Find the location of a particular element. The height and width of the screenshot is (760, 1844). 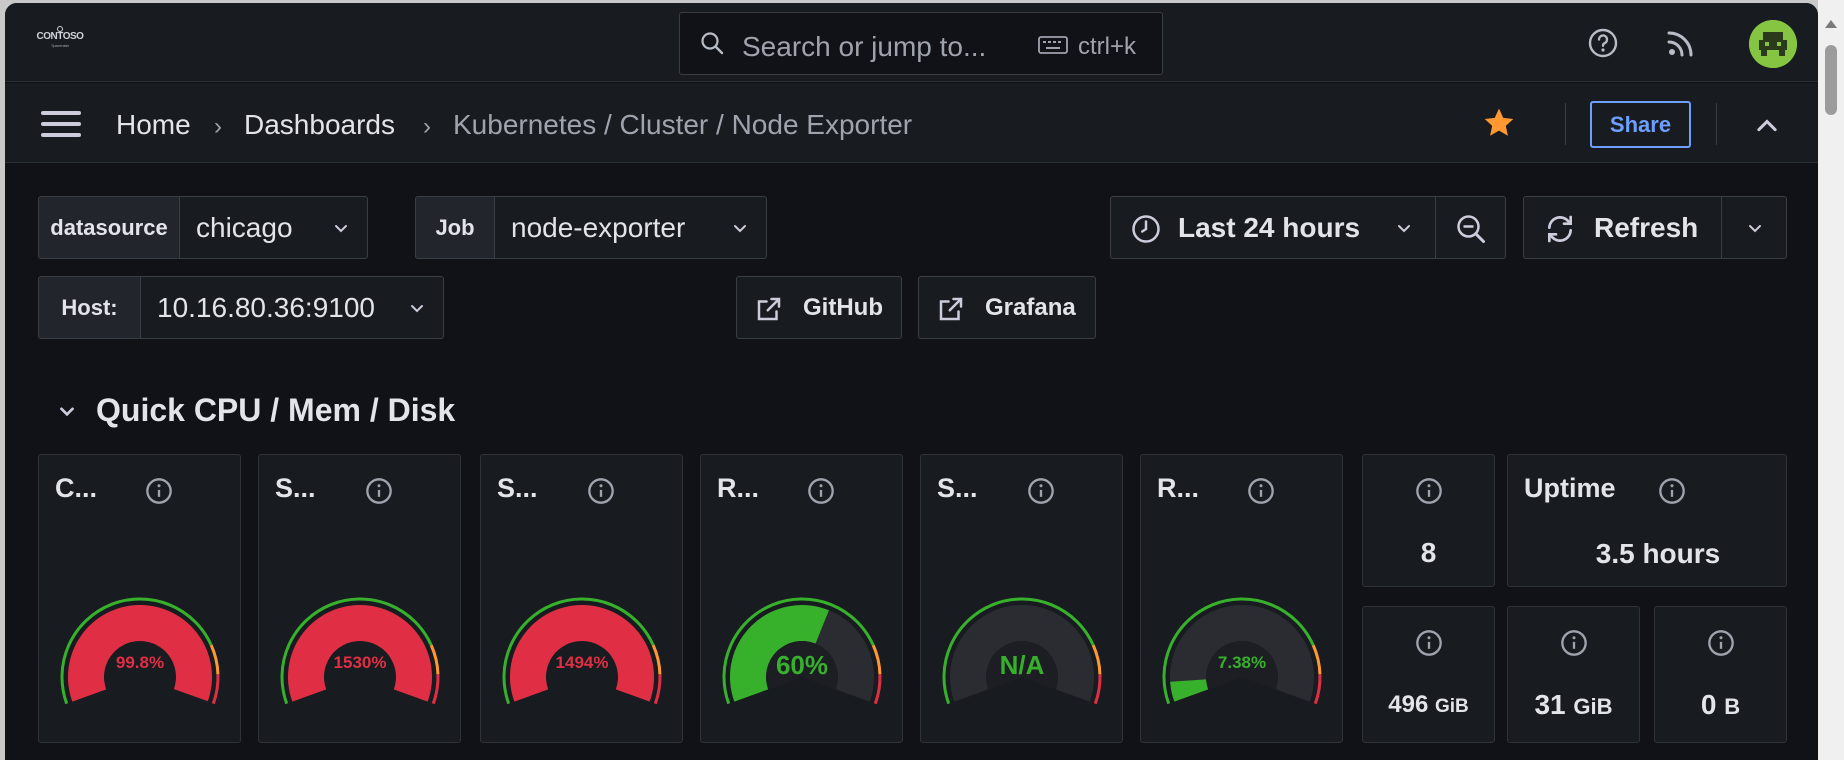

search-bar: Search or jump to... ctrl+k is located at coordinates (921, 43).